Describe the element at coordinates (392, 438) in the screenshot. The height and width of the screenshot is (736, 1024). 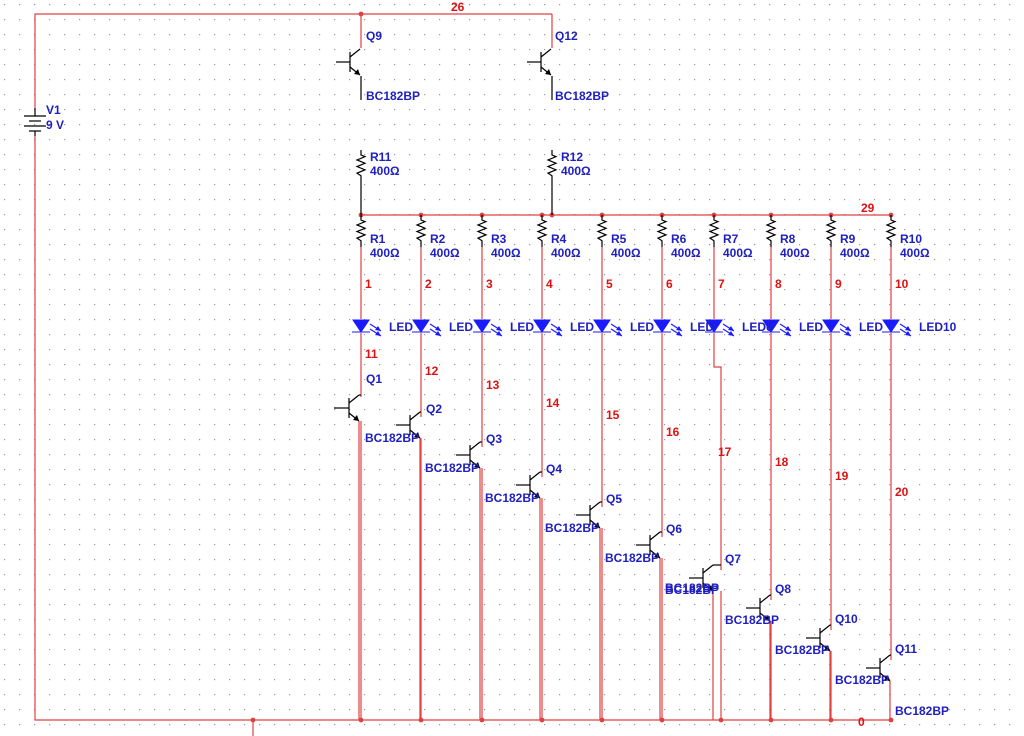
I see `q-model-1: BC182BP` at that location.